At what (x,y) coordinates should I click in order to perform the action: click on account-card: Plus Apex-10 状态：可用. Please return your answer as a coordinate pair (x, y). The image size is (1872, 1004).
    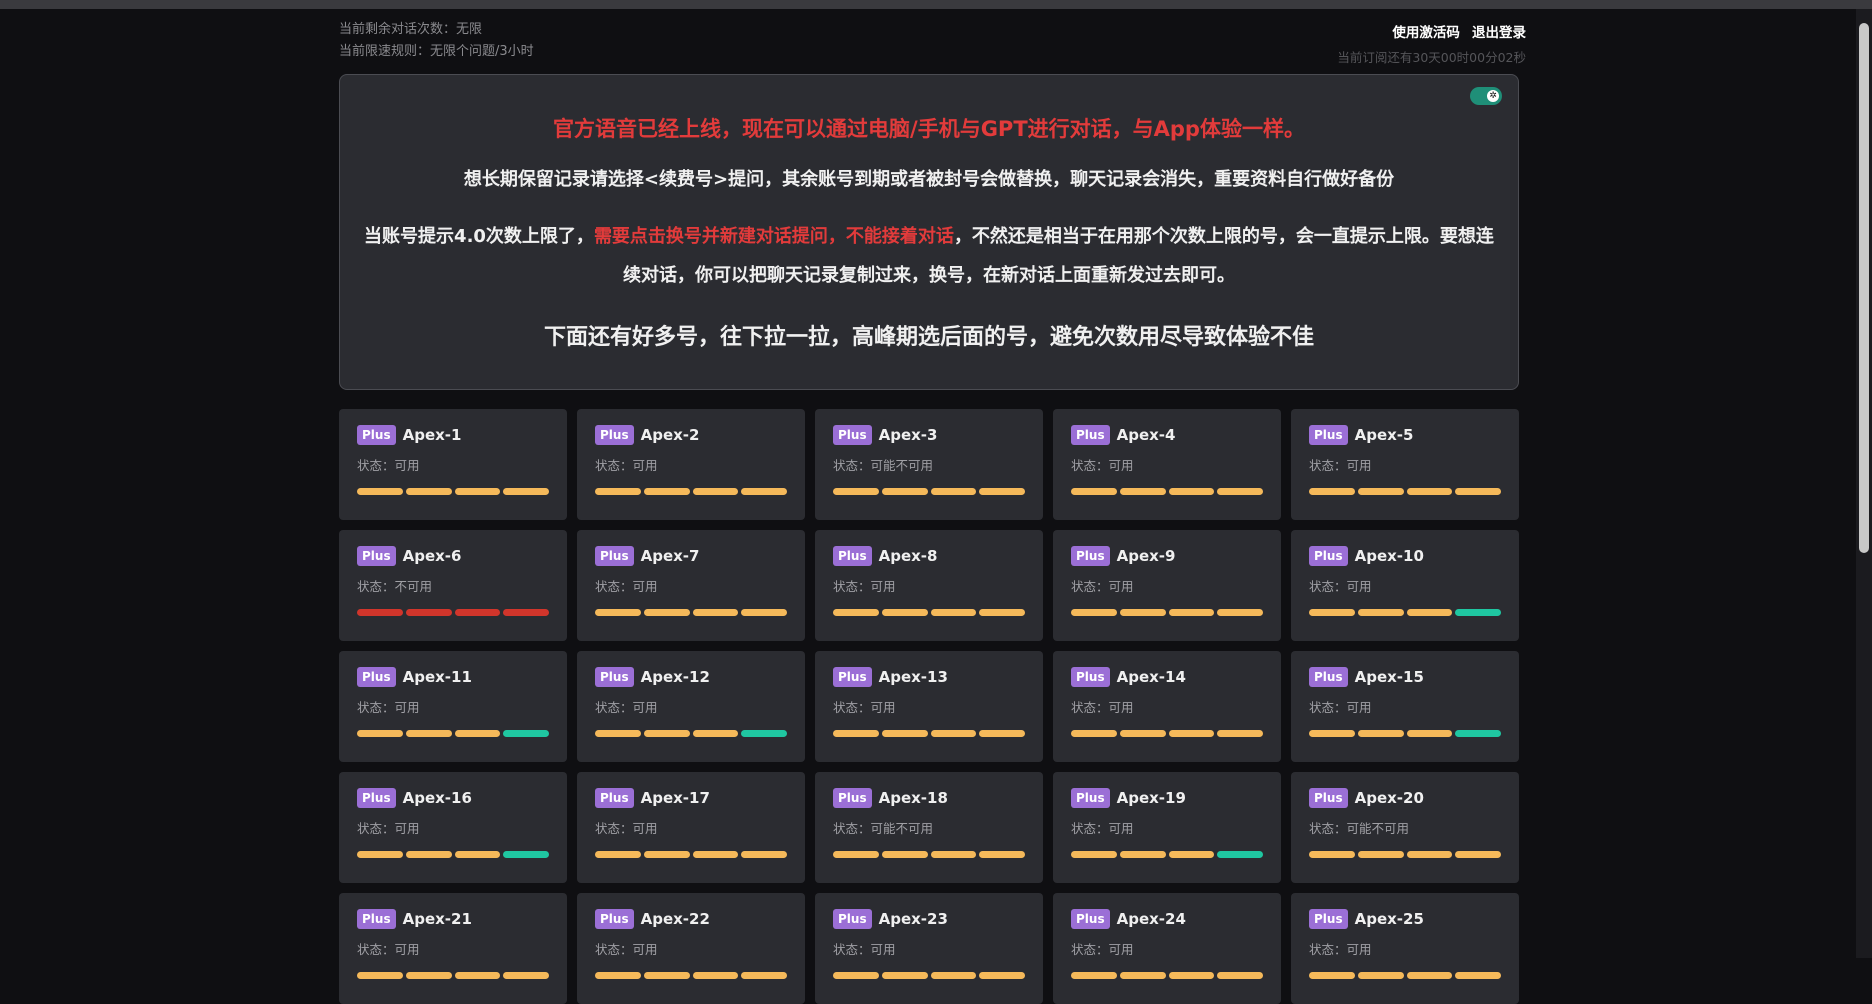
    Looking at the image, I should click on (1405, 585).